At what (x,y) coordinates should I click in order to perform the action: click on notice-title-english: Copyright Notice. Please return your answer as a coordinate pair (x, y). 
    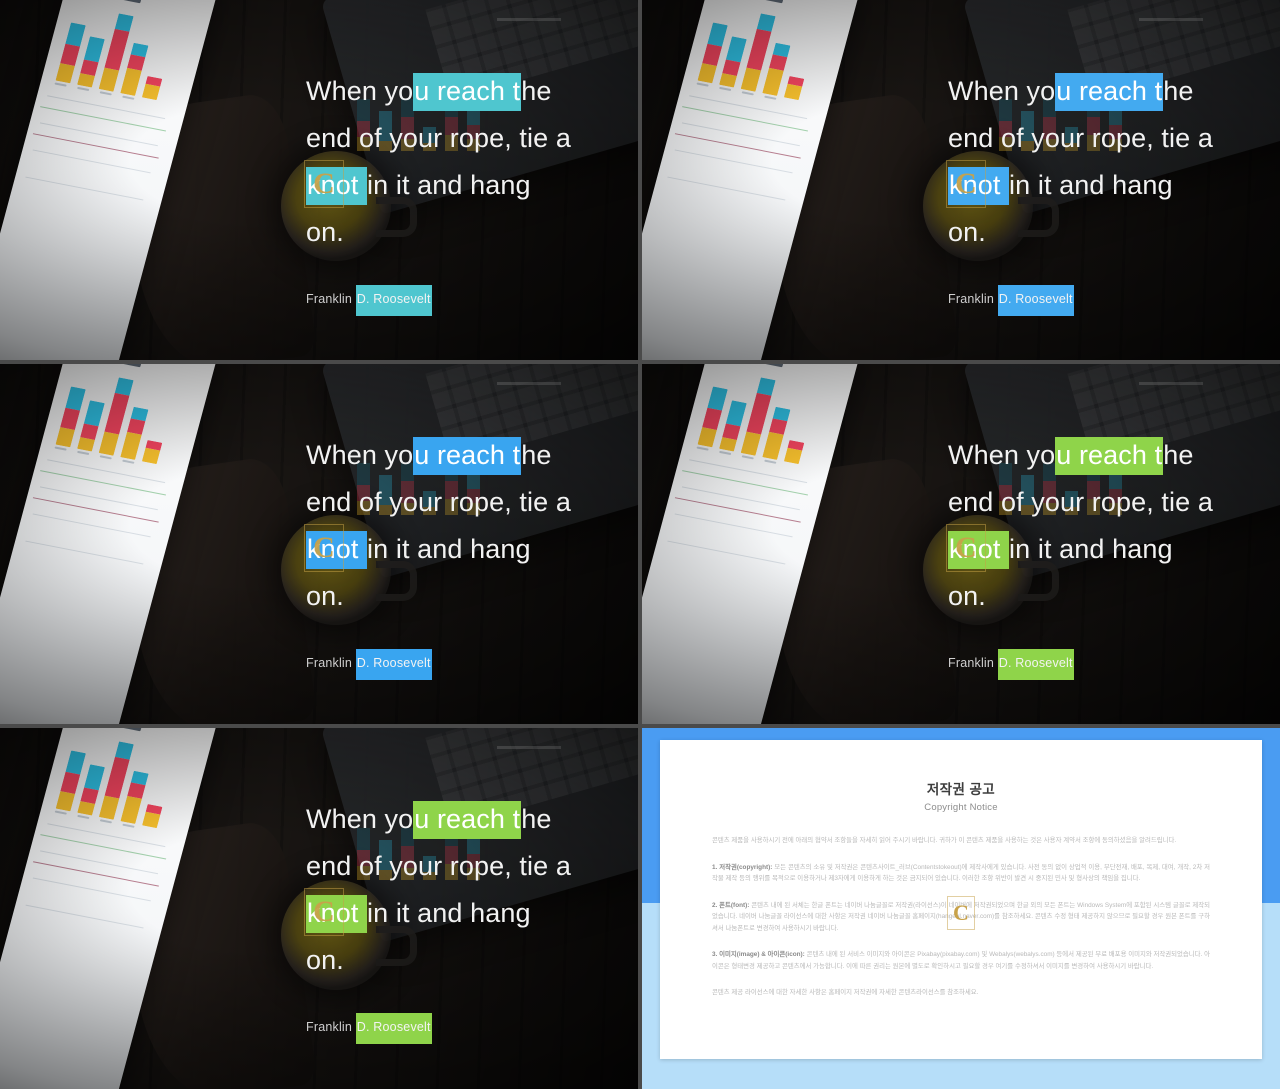
    Looking at the image, I should click on (961, 807).